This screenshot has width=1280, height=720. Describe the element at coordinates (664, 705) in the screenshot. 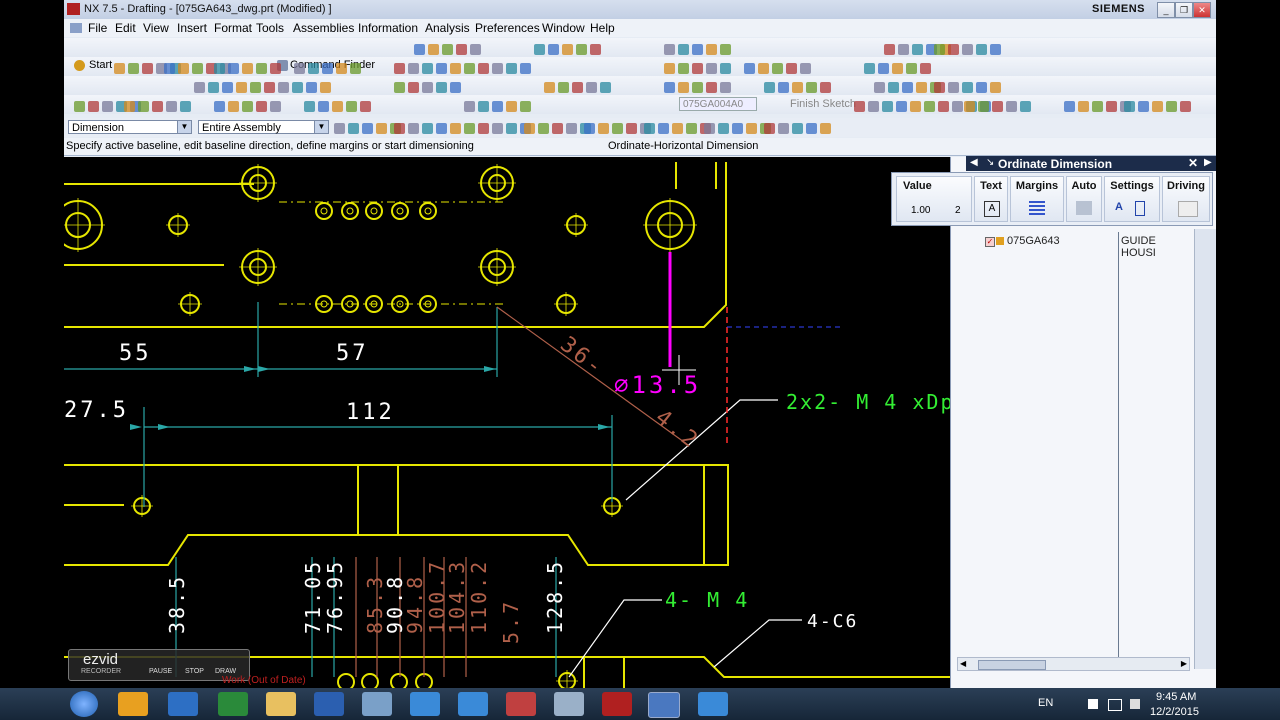

I see `nx-app-icon` at that location.